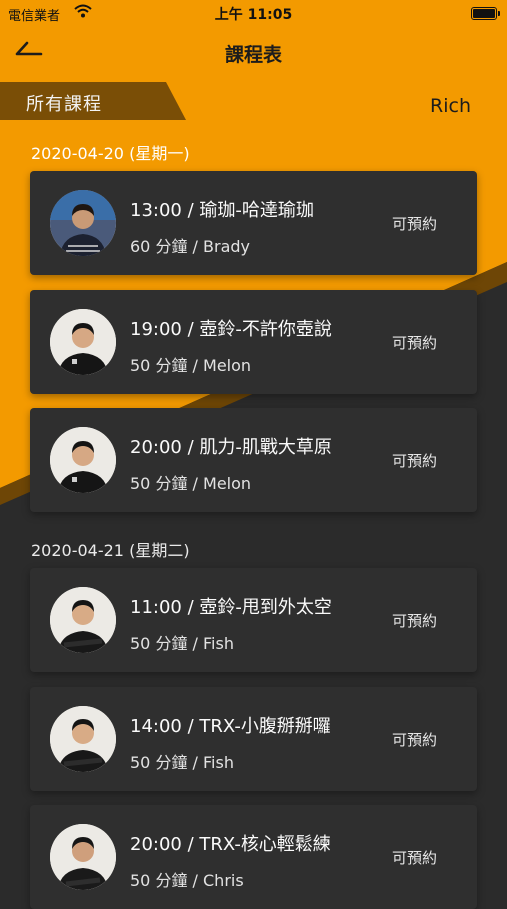 This screenshot has height=909, width=507. I want to click on class-card: 14:00 / TRX-小腹掰掰囉 50 分鐘 / Fish 可預約, so click(253, 739).